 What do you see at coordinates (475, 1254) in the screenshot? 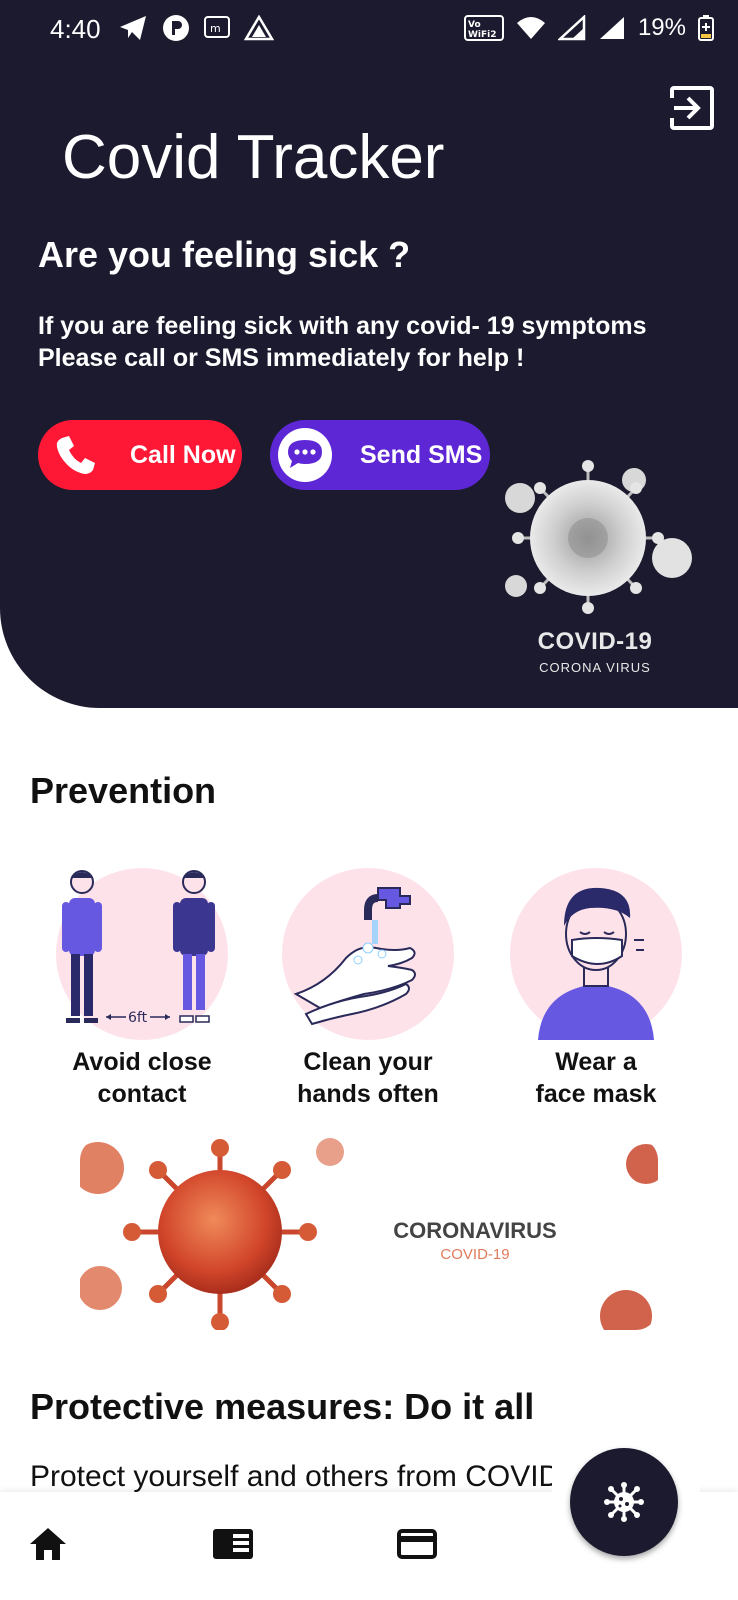
I see `banner-subtitle: COVID-19` at bounding box center [475, 1254].